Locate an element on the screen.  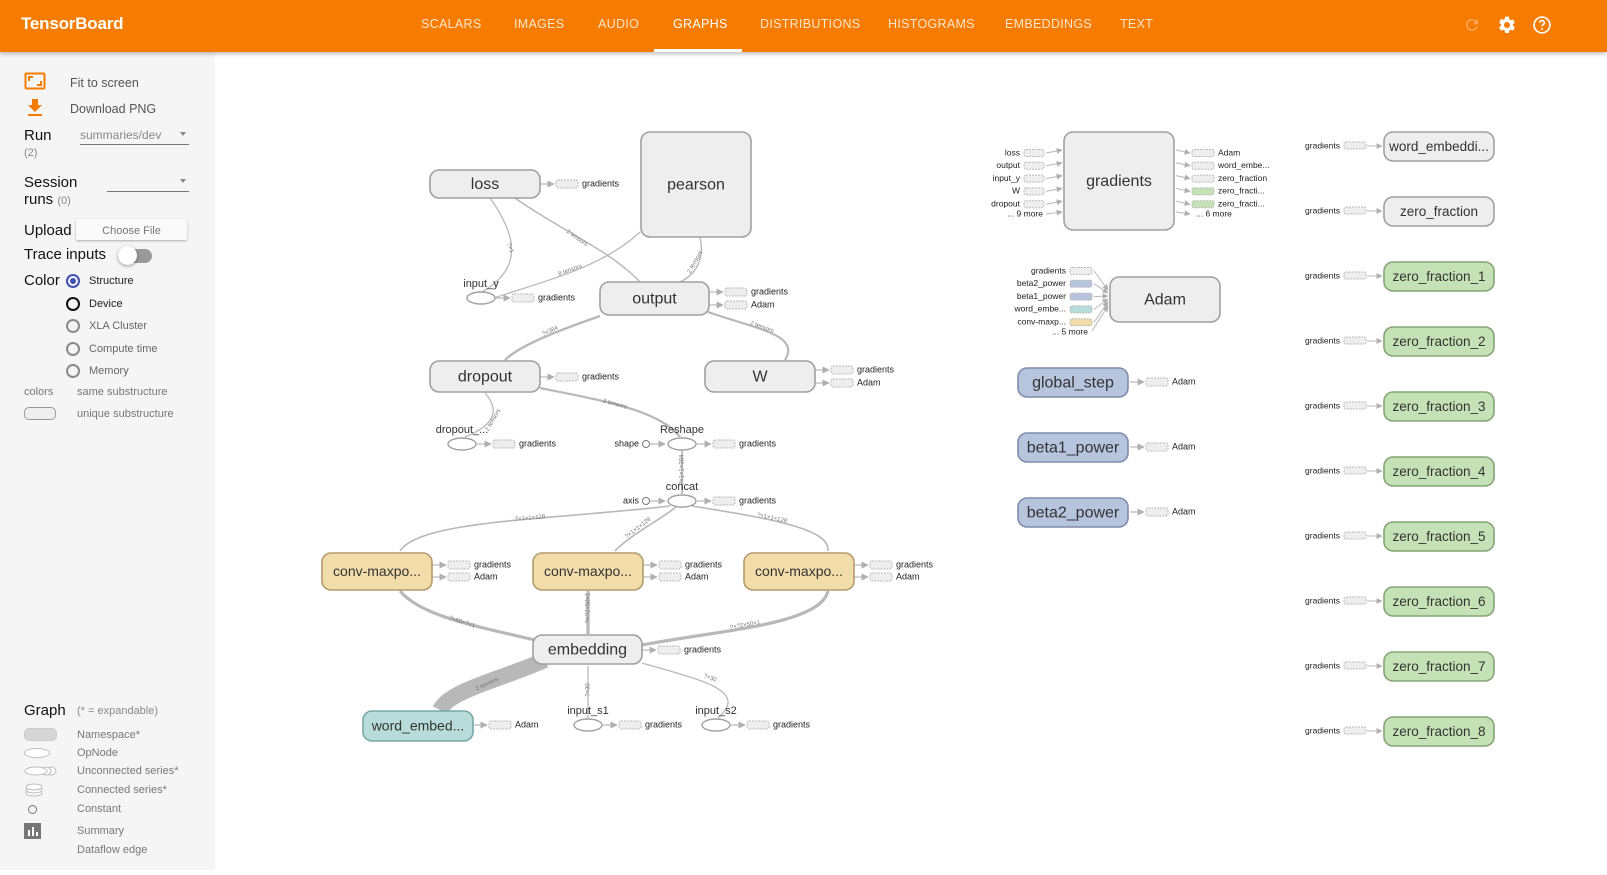
node-beta1-power: beta1_power is located at coordinates (1073, 447).